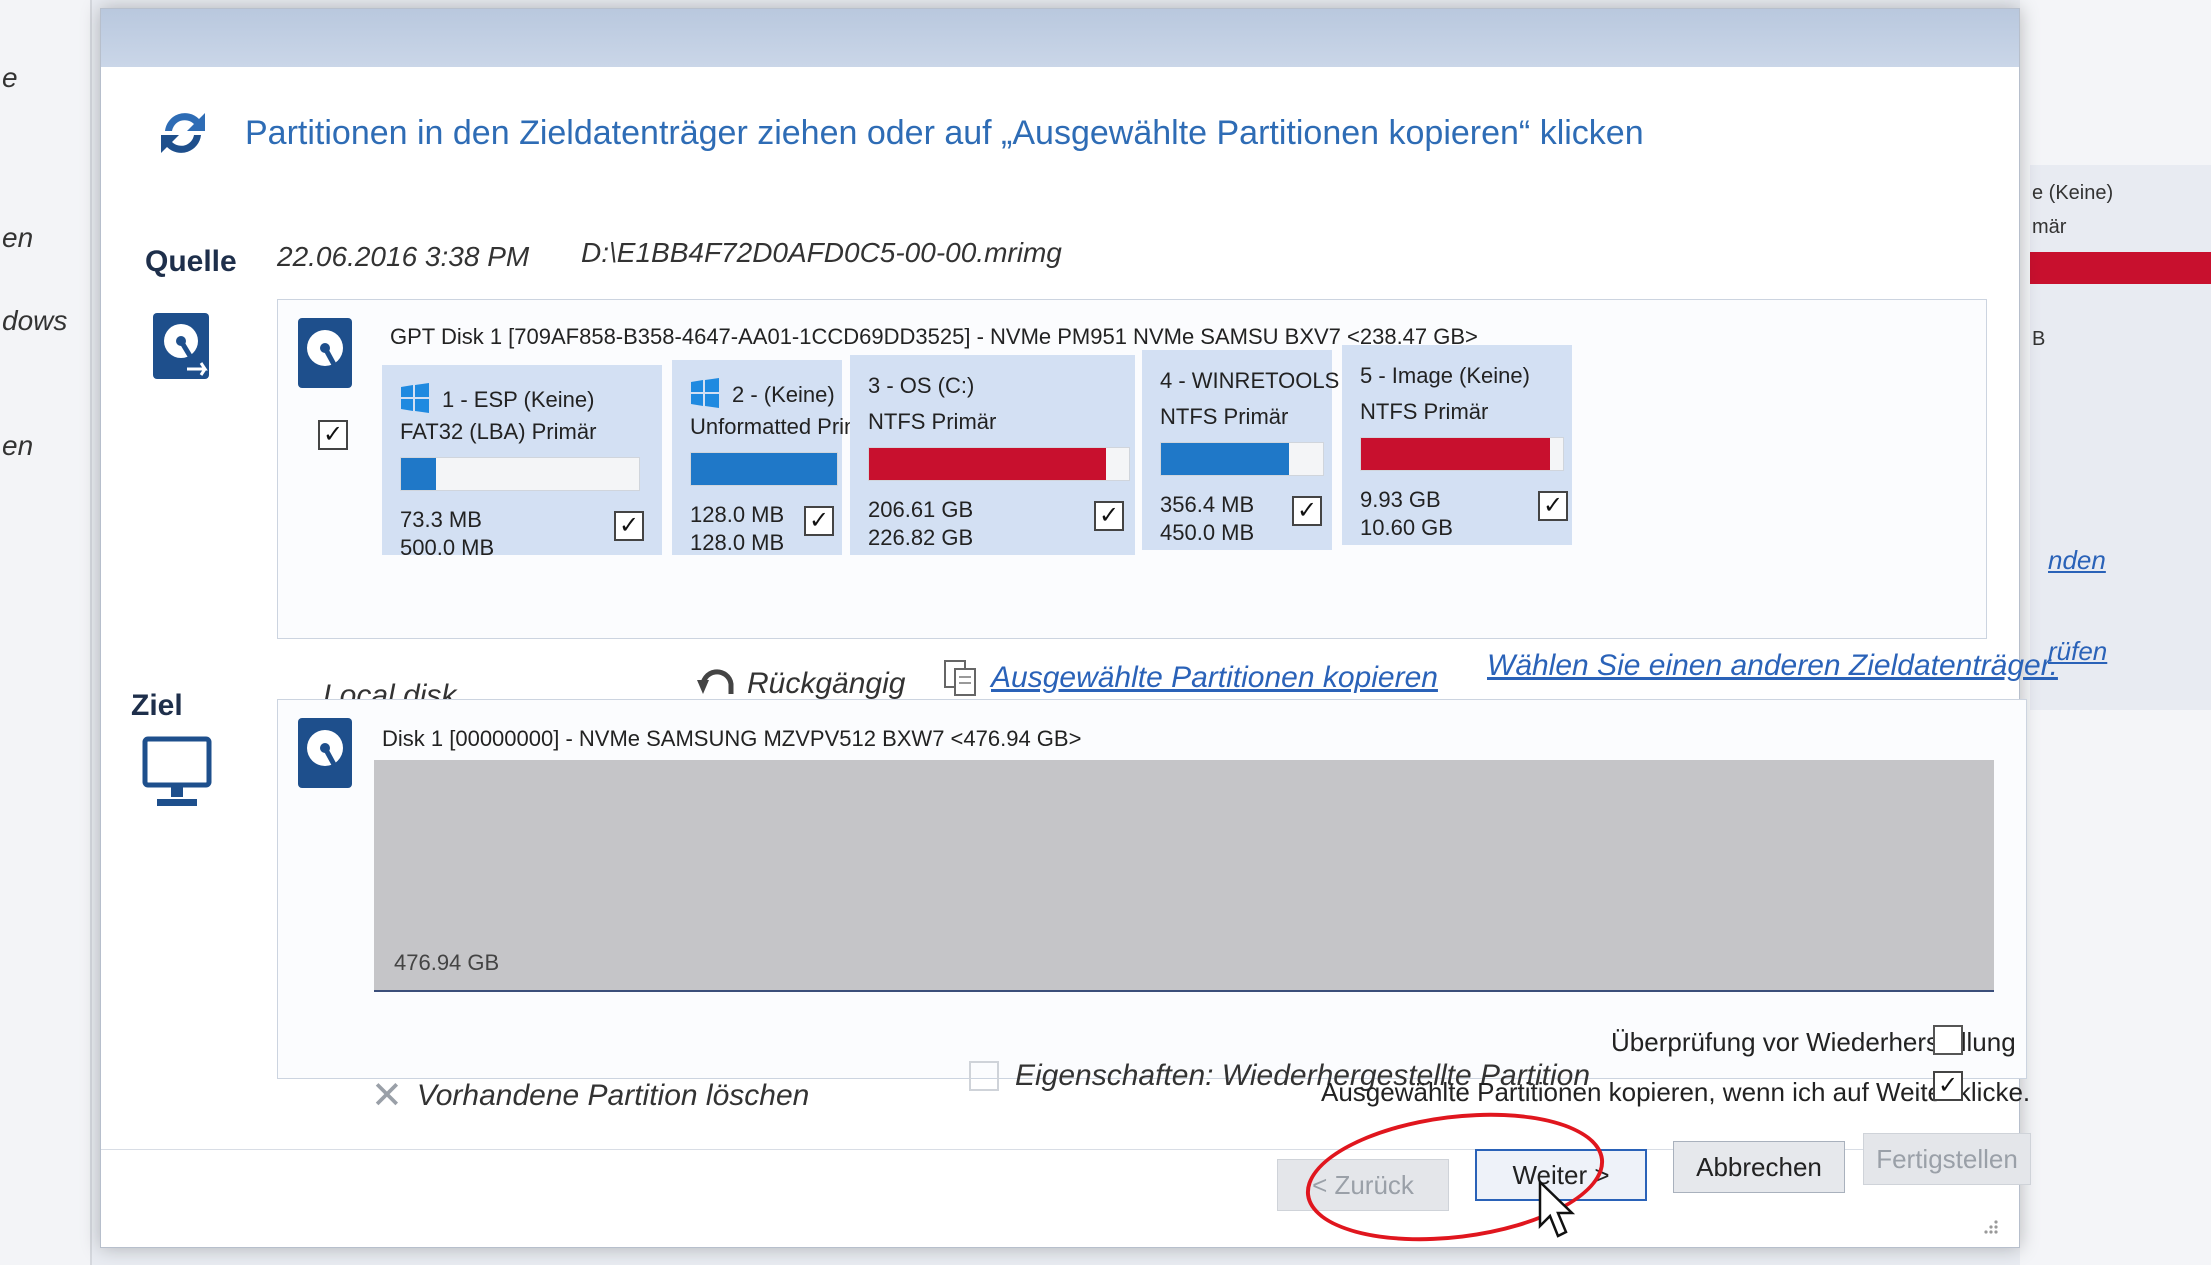  I want to click on partition-title-text: 5 - Image (Keine), so click(1445, 375).